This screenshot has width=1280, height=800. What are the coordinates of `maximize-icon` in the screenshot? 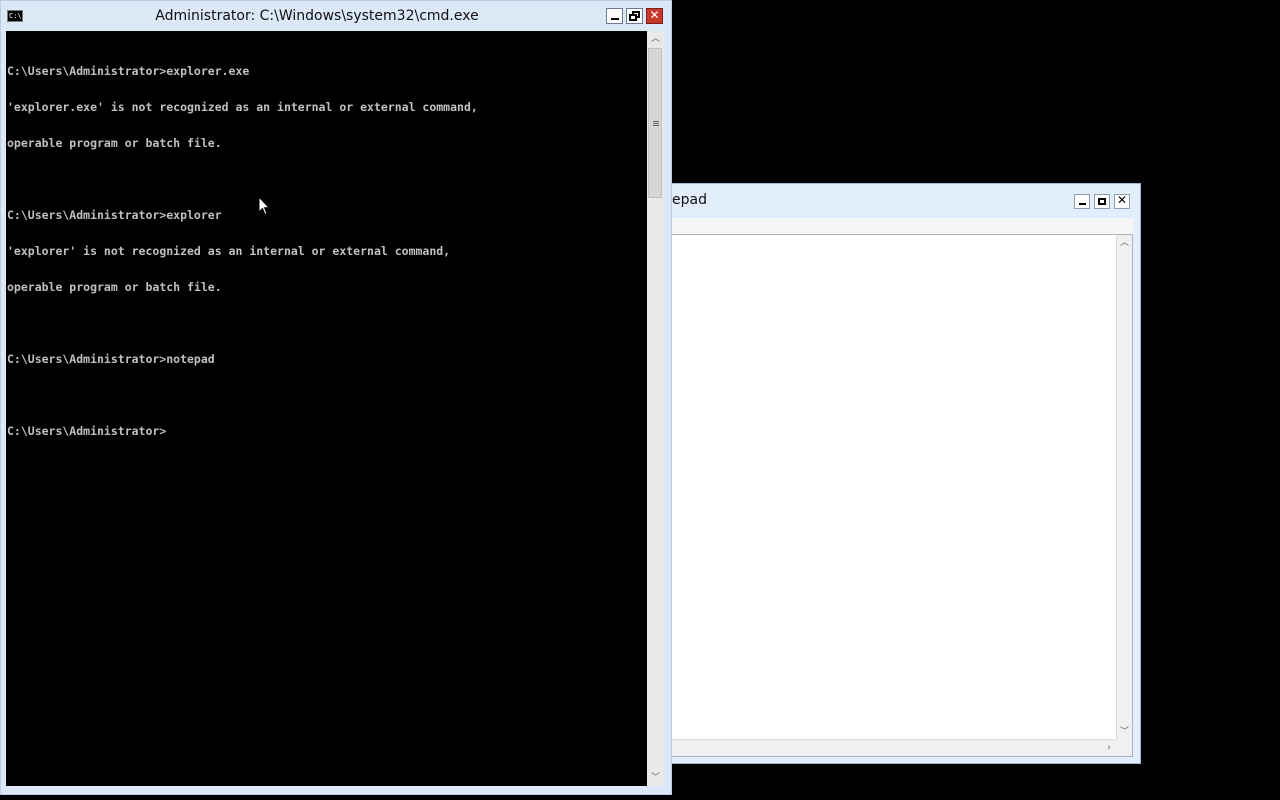 It's located at (1102, 201).